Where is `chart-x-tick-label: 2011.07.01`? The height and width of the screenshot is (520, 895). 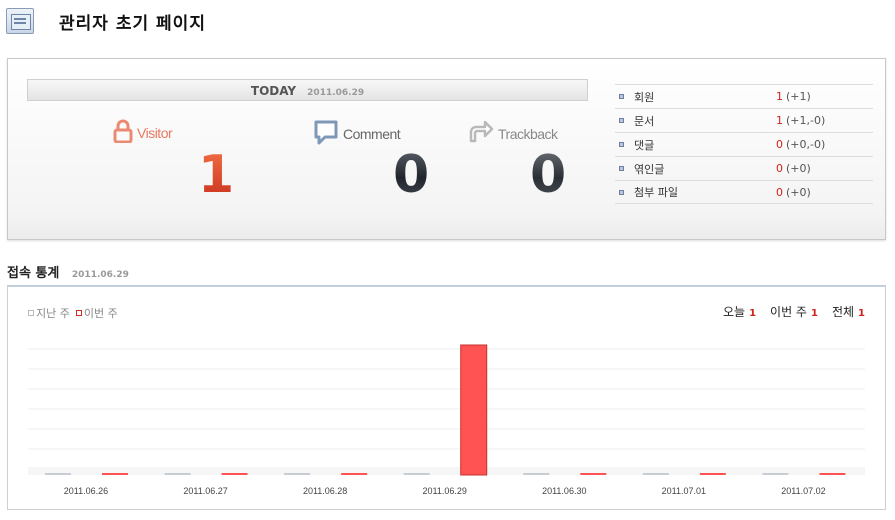
chart-x-tick-label: 2011.07.01 is located at coordinates (684, 491).